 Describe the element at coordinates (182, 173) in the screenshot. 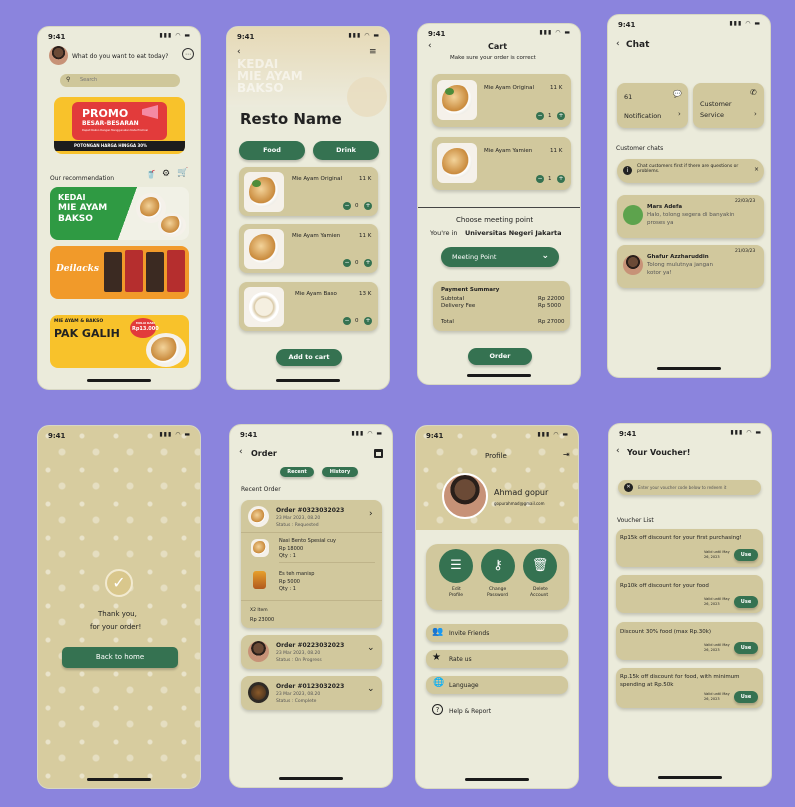

I see `cart-icon: 🛒` at that location.